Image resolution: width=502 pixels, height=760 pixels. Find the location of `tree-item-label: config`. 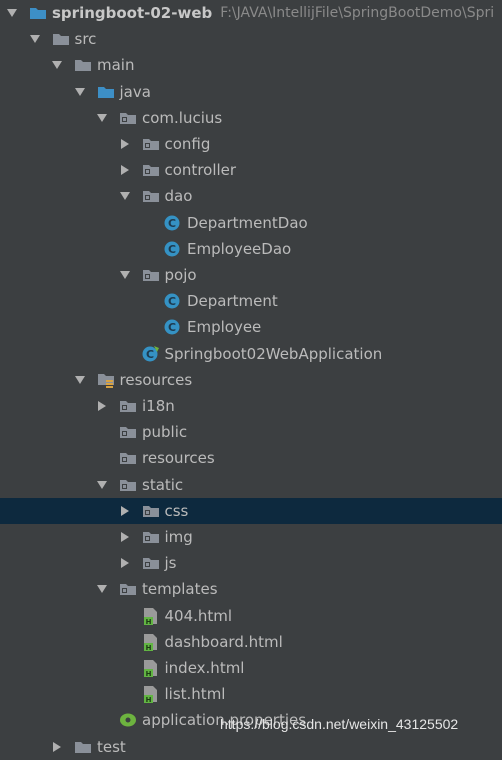

tree-item-label: config is located at coordinates (187, 144).